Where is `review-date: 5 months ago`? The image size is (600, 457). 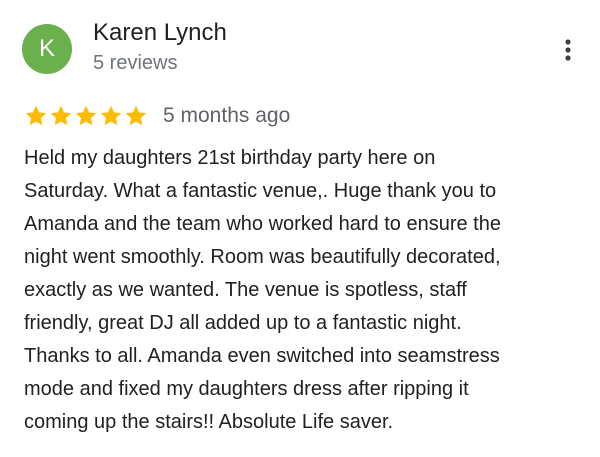 review-date: 5 months ago is located at coordinates (227, 115).